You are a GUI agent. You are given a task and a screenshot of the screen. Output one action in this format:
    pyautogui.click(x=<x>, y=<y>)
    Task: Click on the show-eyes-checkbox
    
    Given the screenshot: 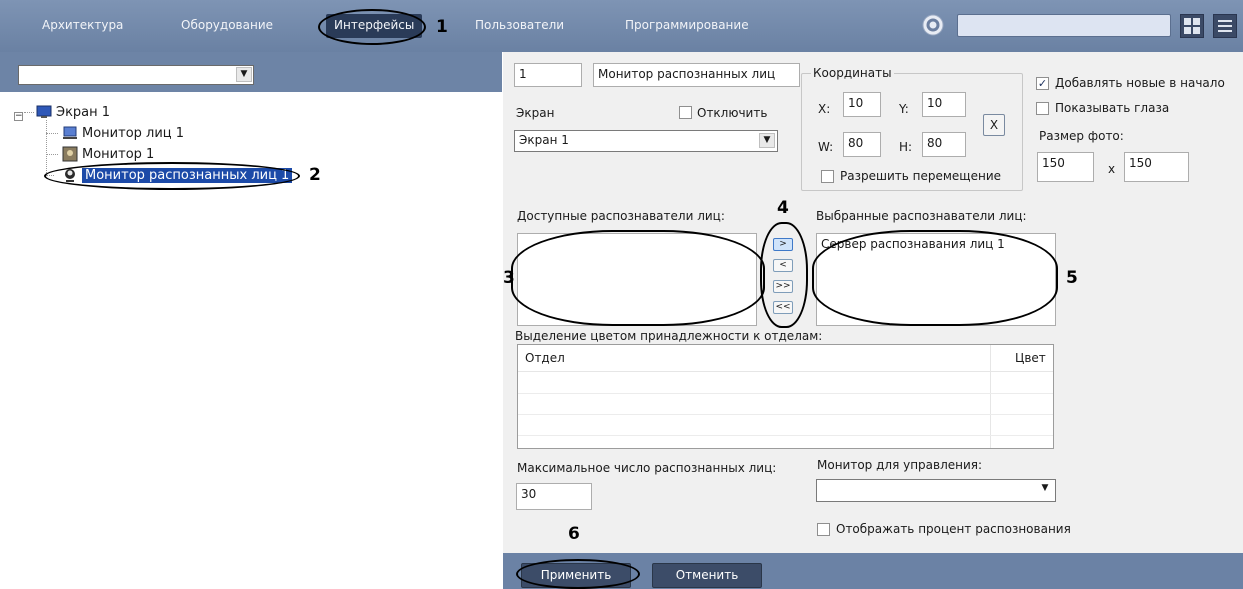 What is the action you would take?
    pyautogui.click(x=1042, y=108)
    